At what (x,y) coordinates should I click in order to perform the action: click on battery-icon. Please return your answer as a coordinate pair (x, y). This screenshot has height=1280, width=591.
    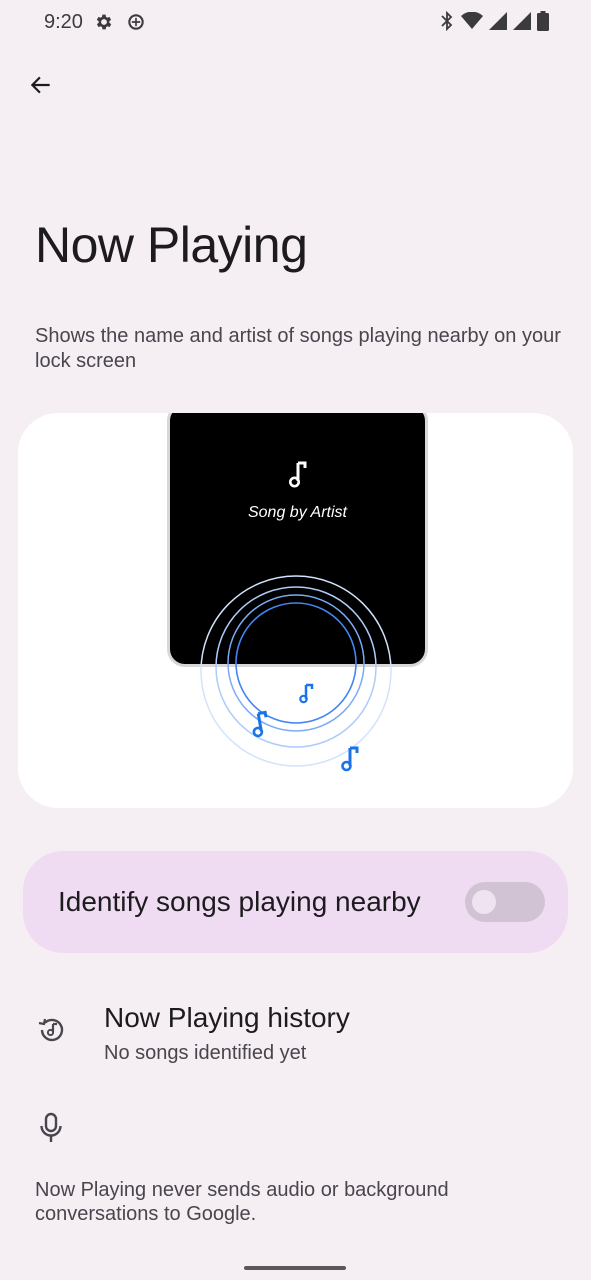
    Looking at the image, I should click on (543, 21).